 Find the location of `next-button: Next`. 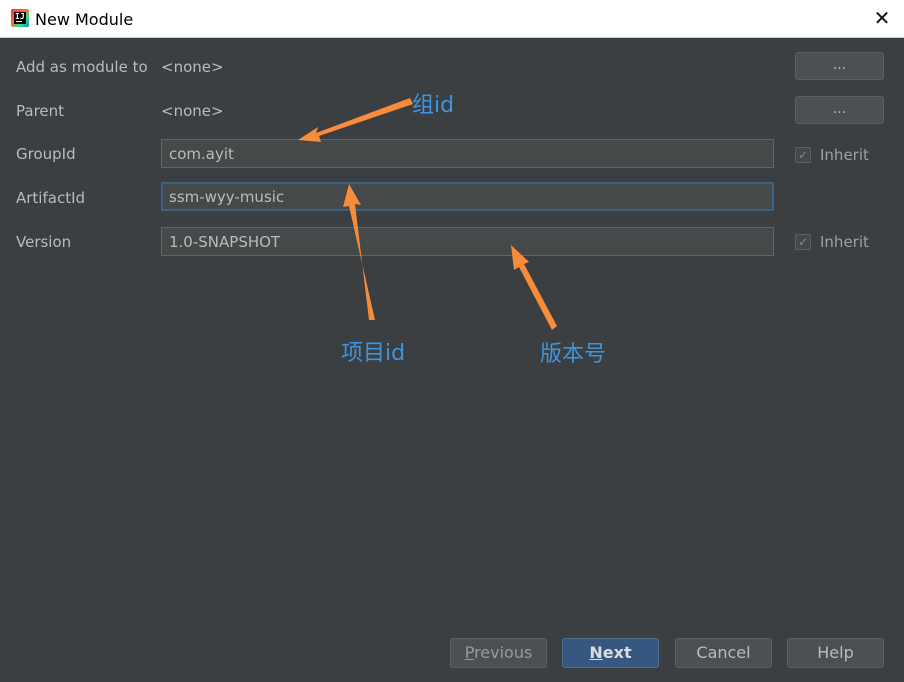

next-button: Next is located at coordinates (610, 653).